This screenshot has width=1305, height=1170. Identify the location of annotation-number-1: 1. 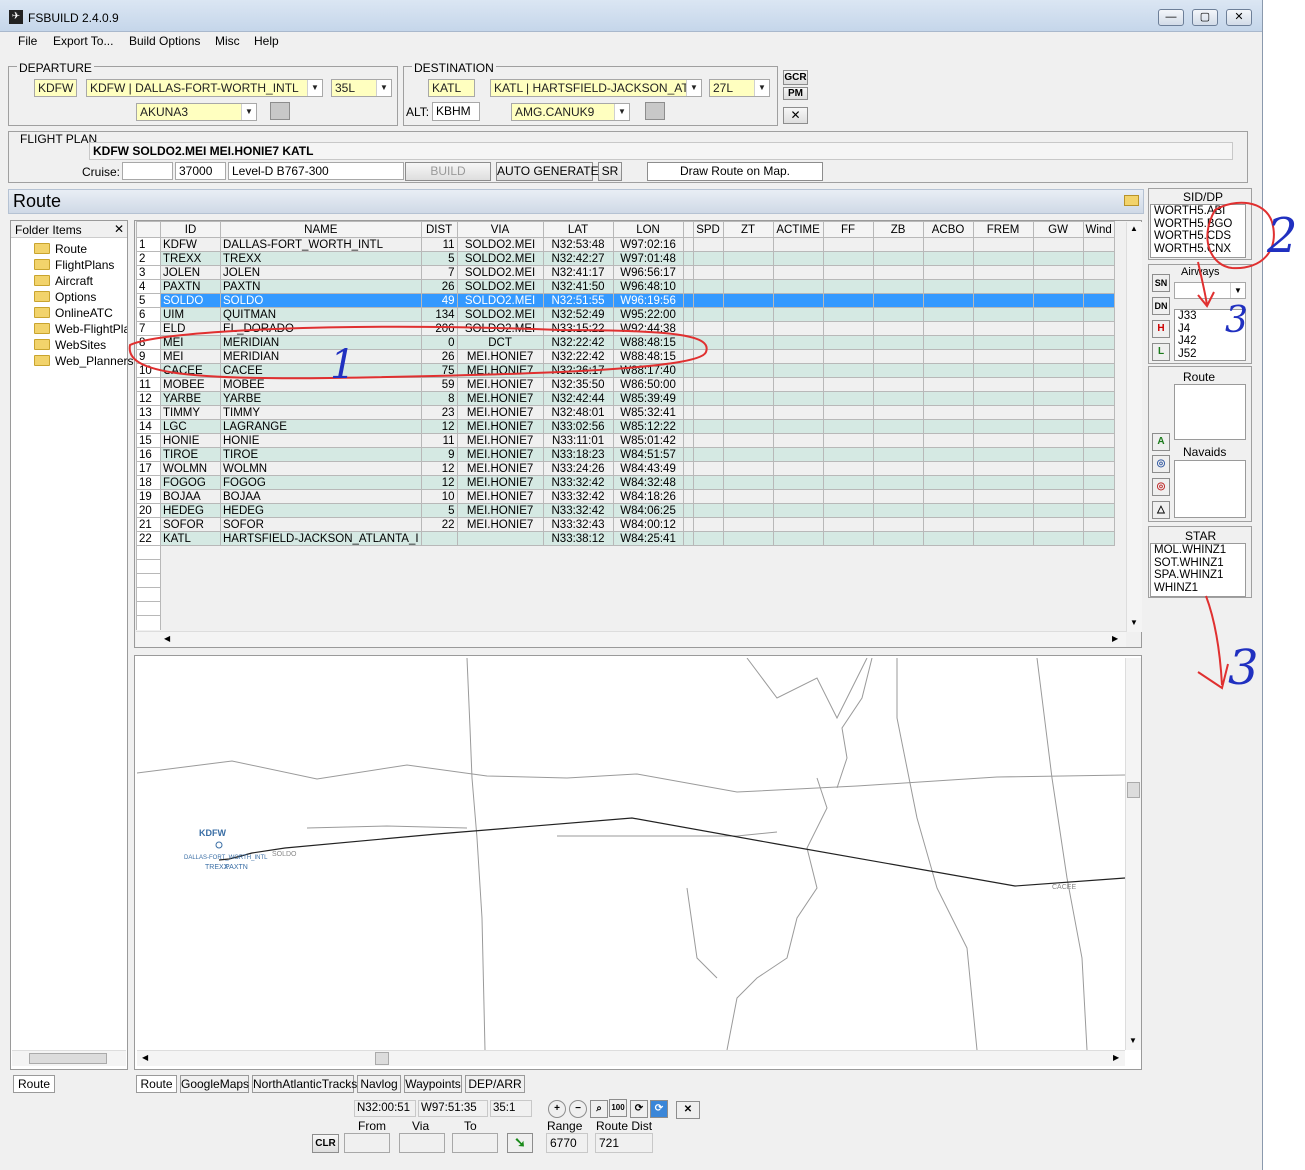
(342, 365).